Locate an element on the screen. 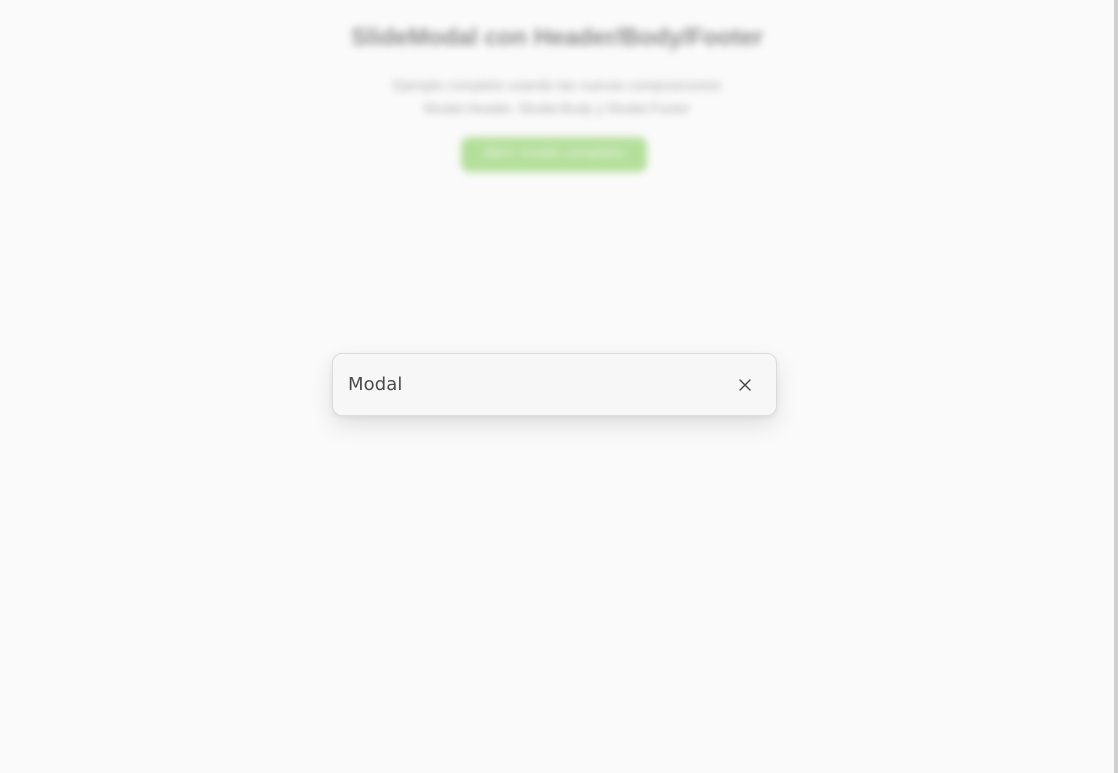  background-page-subtitle-line-2: Modal.Header, Modal.Body y Modal.Footer is located at coordinates (557, 108).